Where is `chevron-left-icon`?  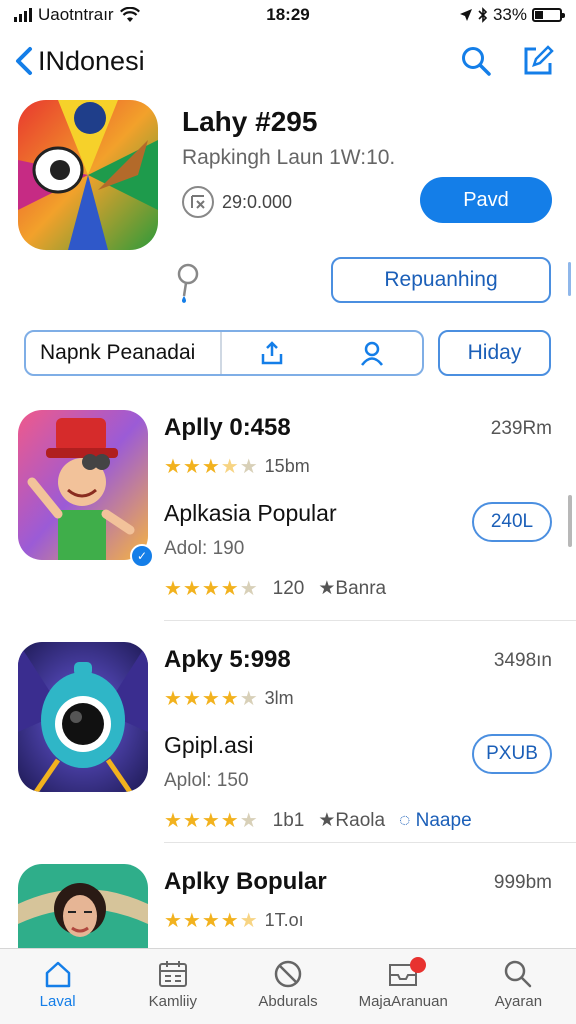
chevron-left-icon is located at coordinates (24, 61).